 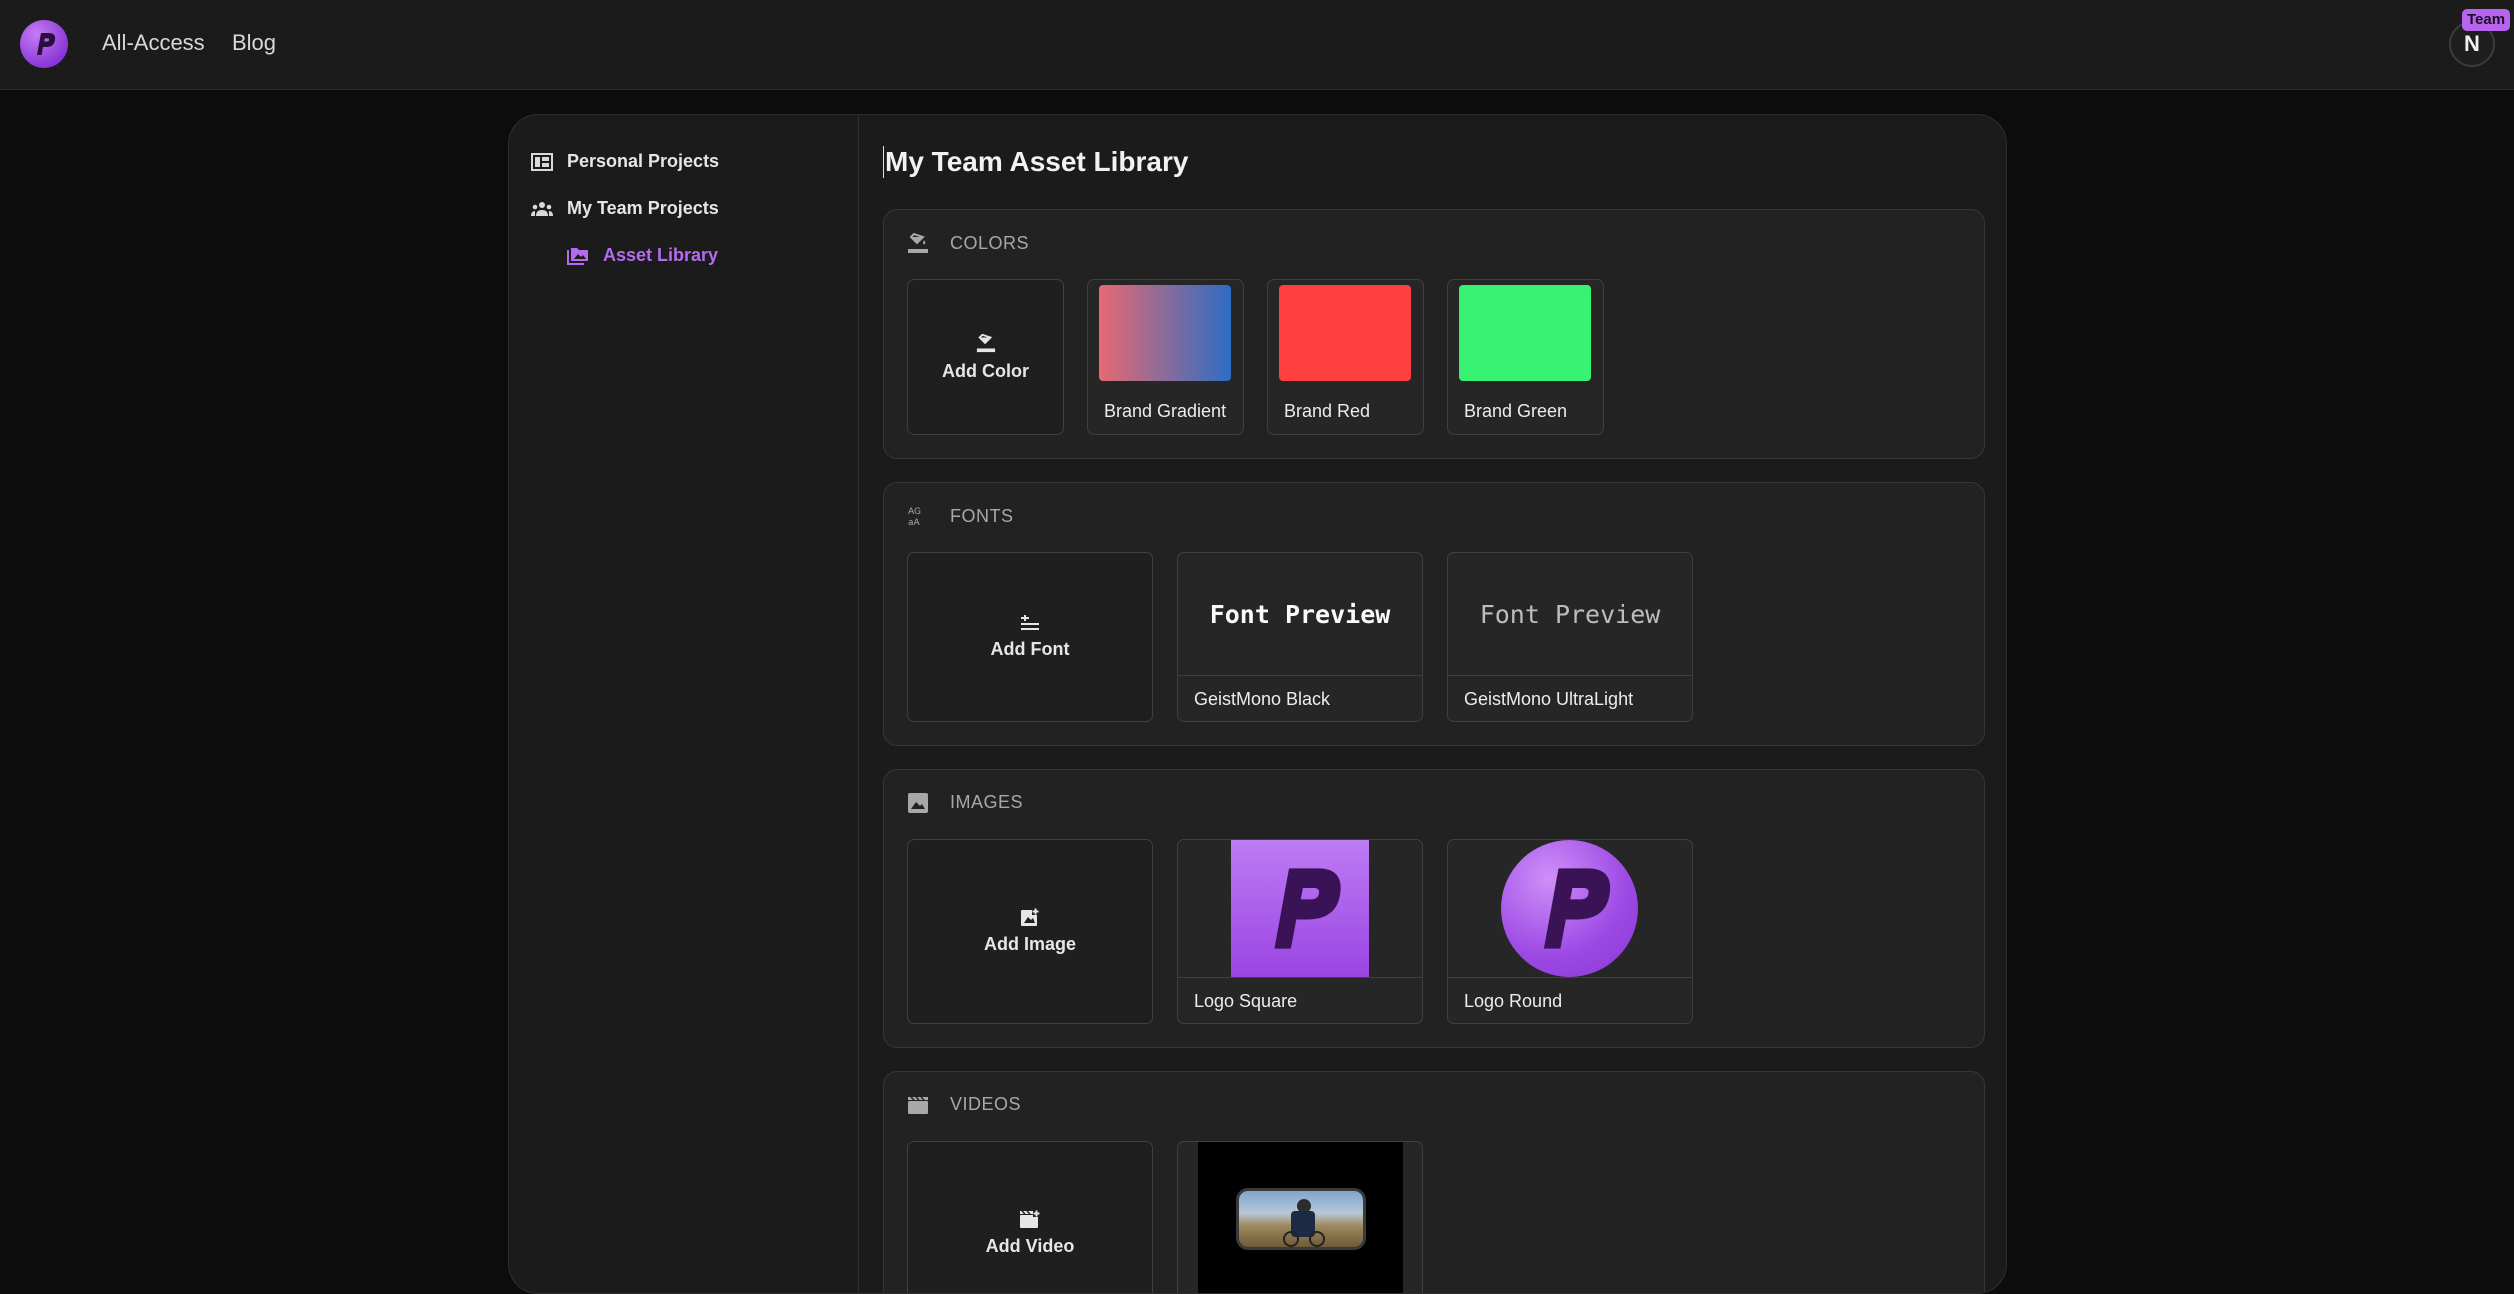 I want to click on font-label: GeistMono Black, so click(x=1300, y=698).